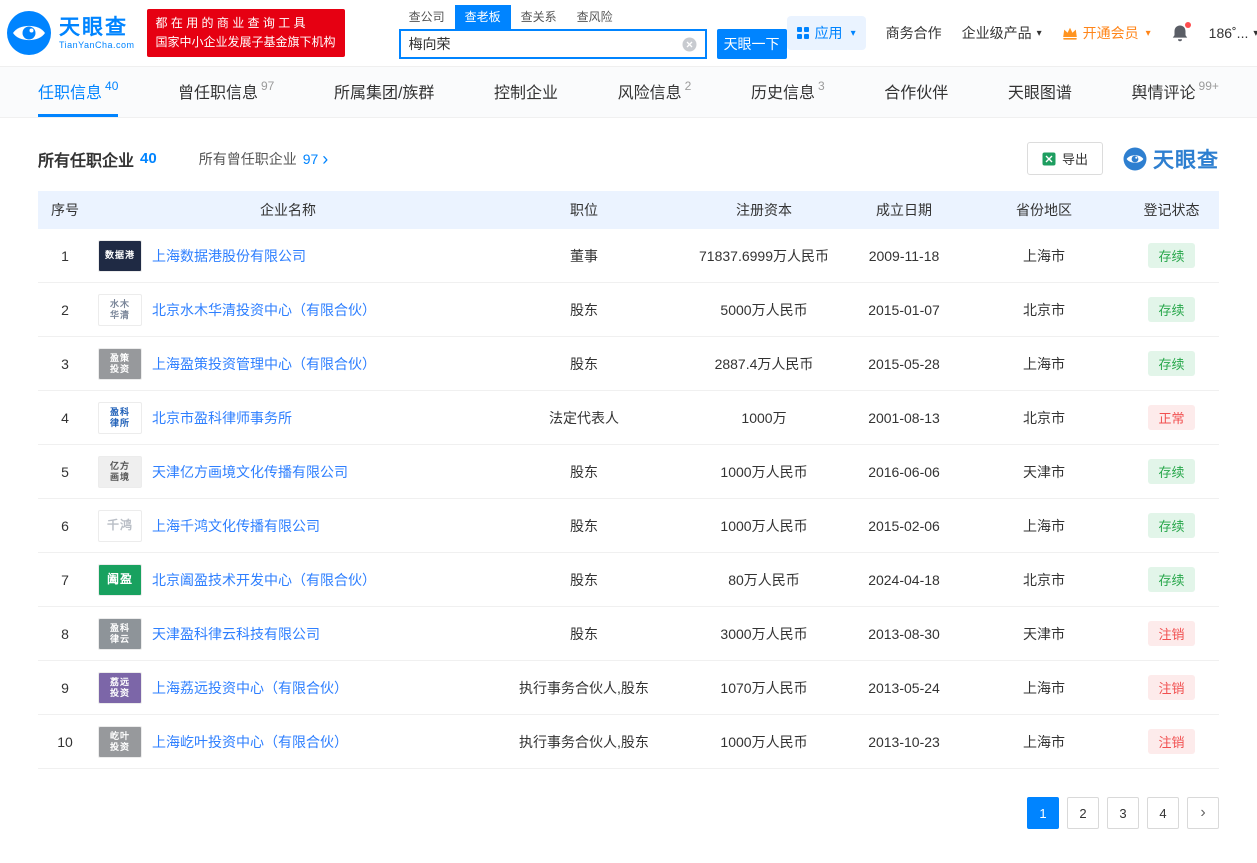  What do you see at coordinates (764, 256) in the screenshot?
I see `capital-cell: 71837.6999万人民币` at bounding box center [764, 256].